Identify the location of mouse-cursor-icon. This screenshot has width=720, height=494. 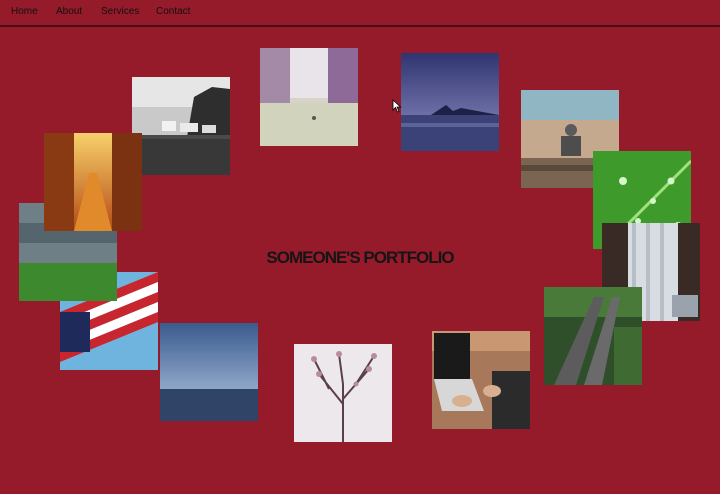
(397, 106).